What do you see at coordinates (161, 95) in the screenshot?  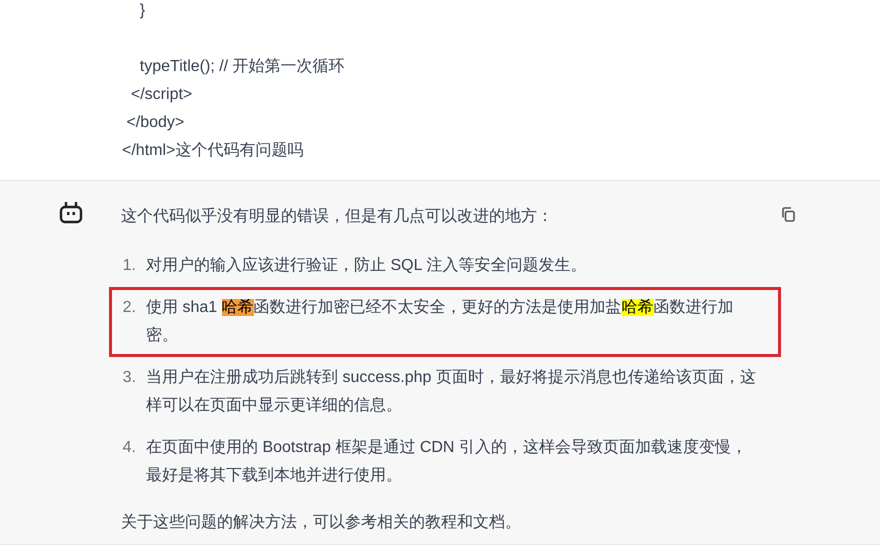 I see `code-line: </script>` at bounding box center [161, 95].